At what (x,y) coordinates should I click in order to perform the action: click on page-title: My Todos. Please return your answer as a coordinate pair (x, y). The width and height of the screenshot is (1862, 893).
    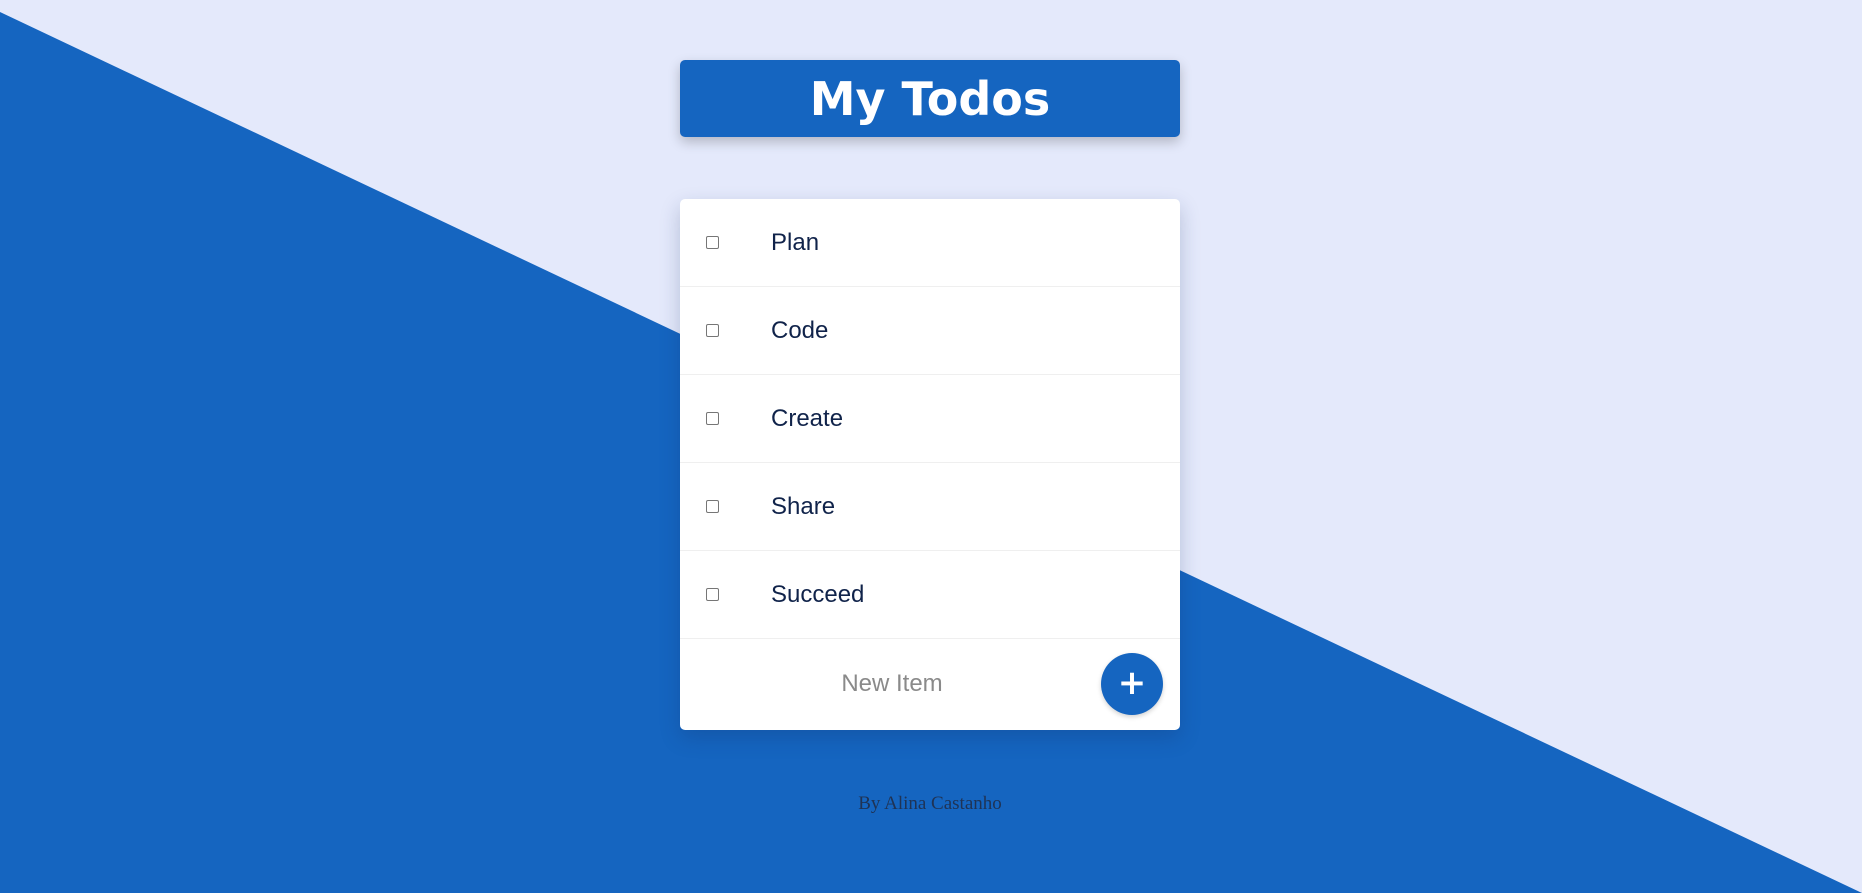
    Looking at the image, I should click on (930, 98).